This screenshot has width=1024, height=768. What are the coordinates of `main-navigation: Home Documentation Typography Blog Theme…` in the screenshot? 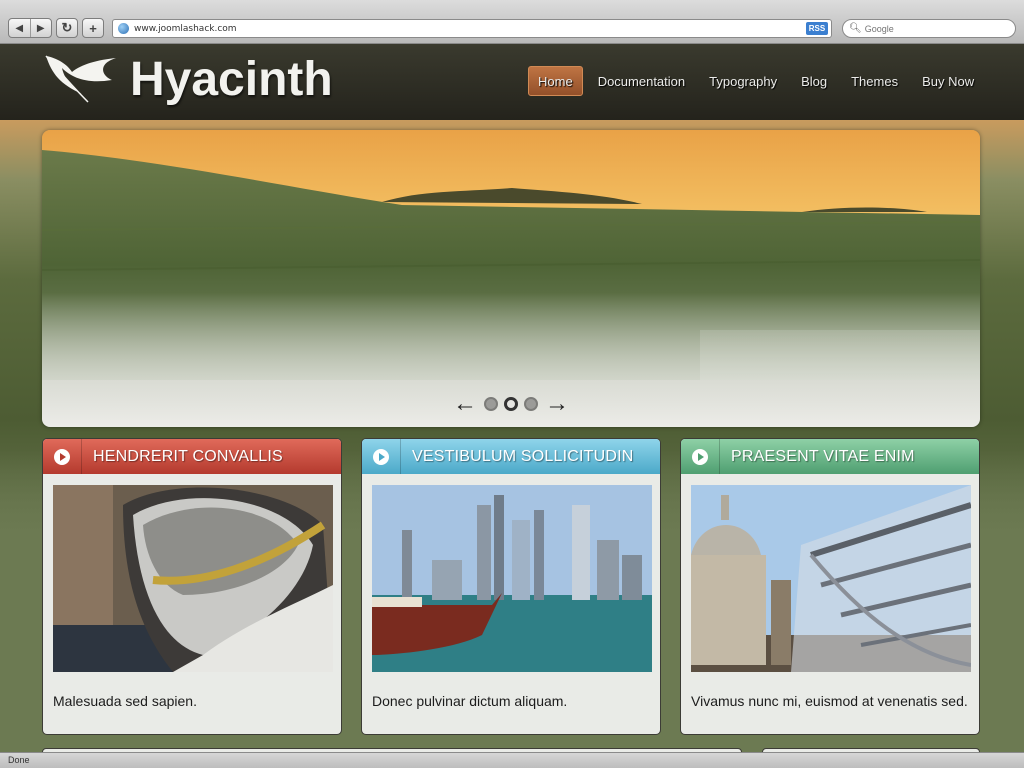 It's located at (758, 81).